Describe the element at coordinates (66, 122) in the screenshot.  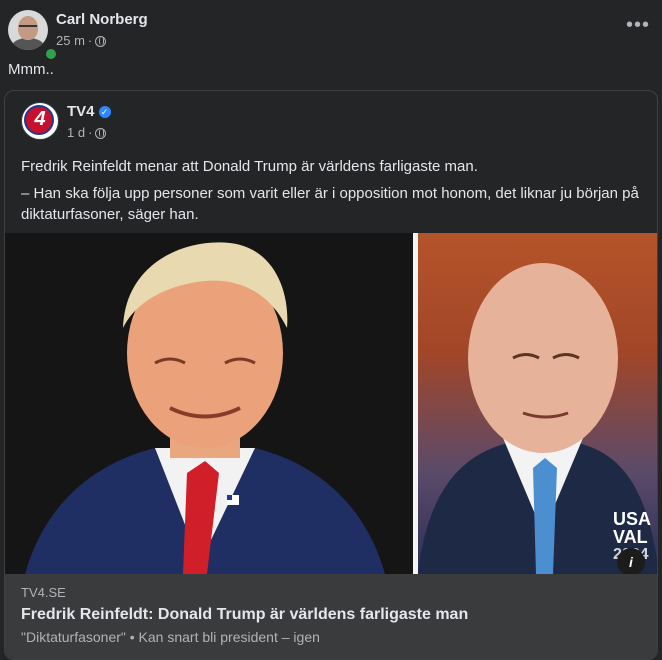
I see `shared-post-header: 4 TV4 ✓ 1 d ·` at that location.